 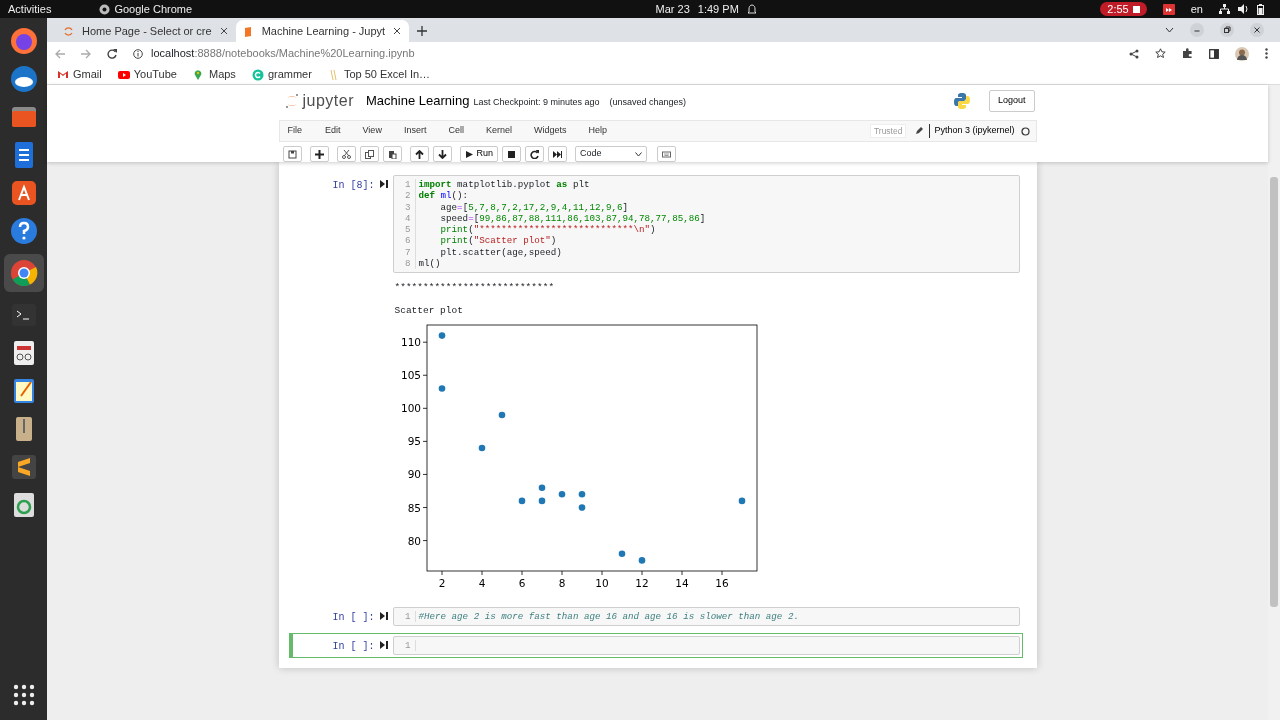 I want to click on browser-tab: Machine Learning - Jupyt, so click(x=322, y=31).